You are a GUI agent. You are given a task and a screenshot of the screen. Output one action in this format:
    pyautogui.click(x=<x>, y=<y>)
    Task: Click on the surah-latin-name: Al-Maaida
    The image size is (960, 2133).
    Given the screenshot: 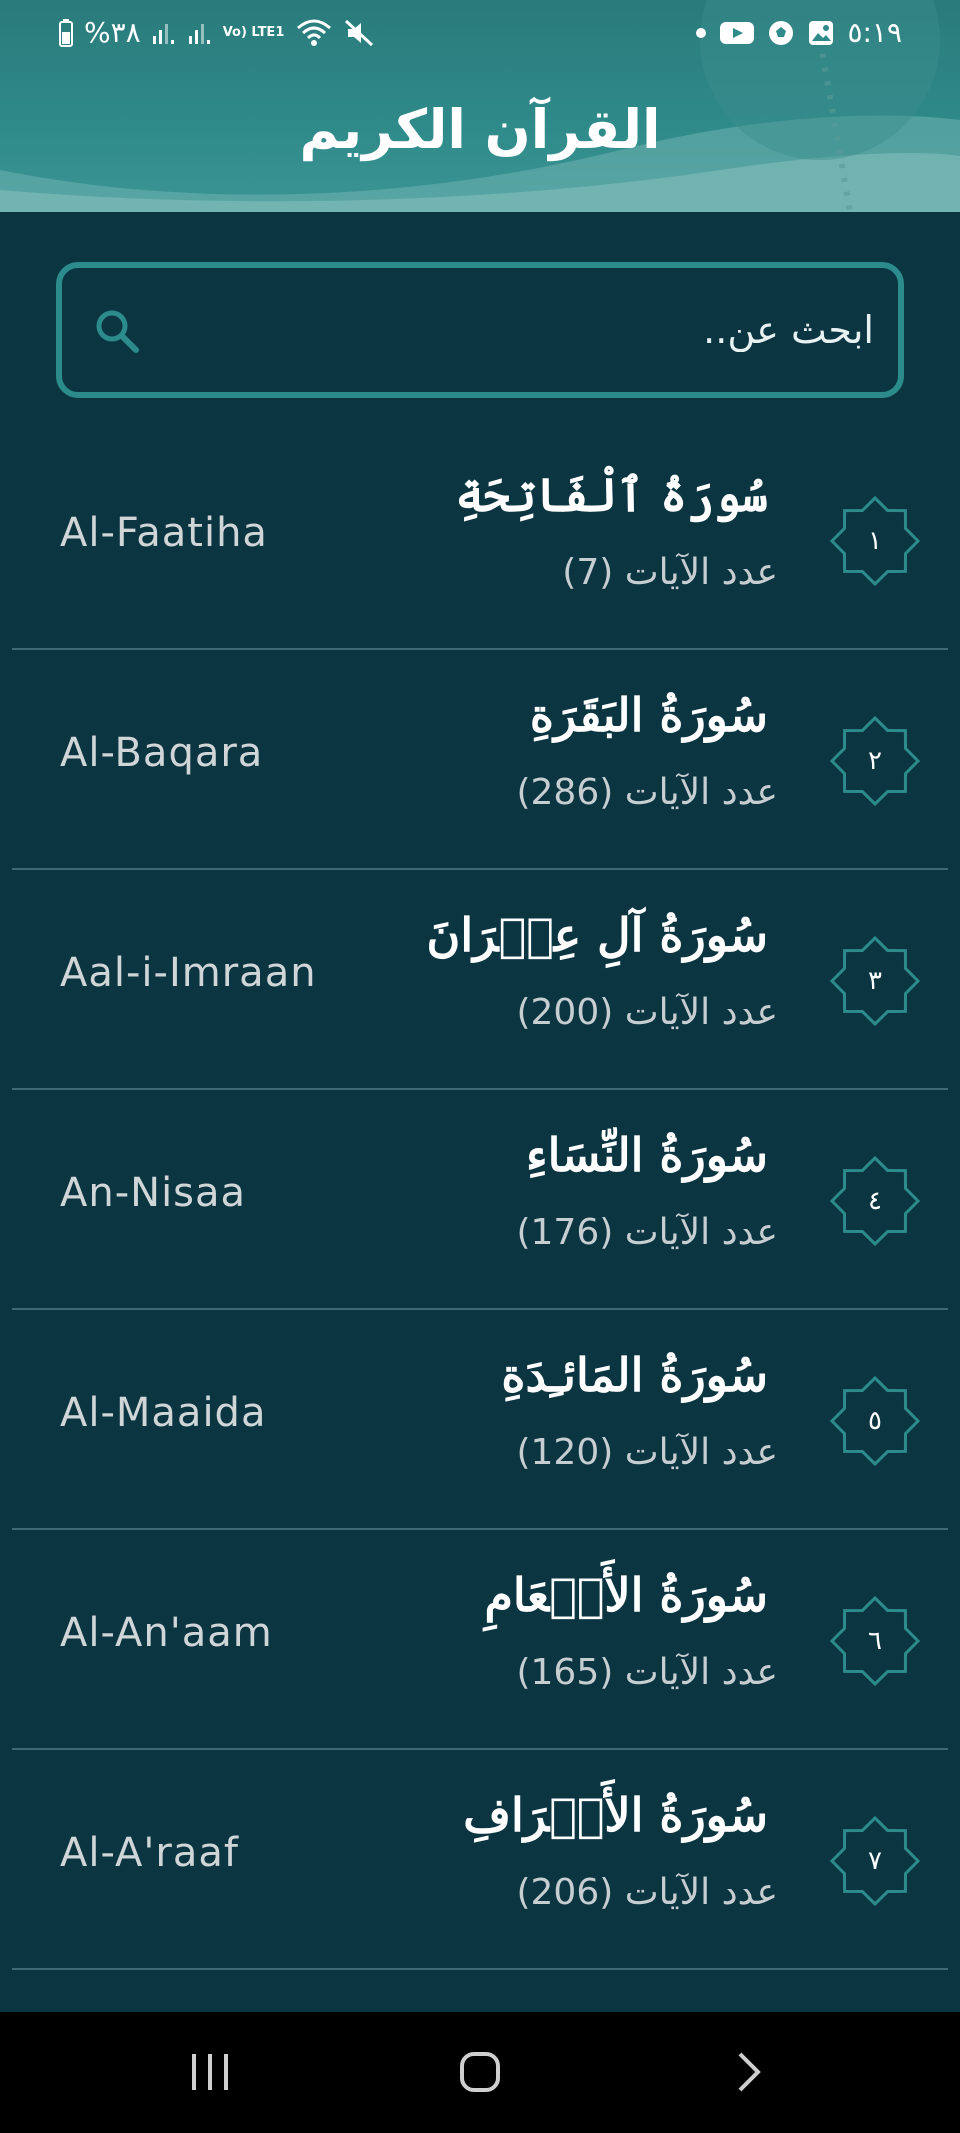 What is the action you would take?
    pyautogui.click(x=163, y=1413)
    